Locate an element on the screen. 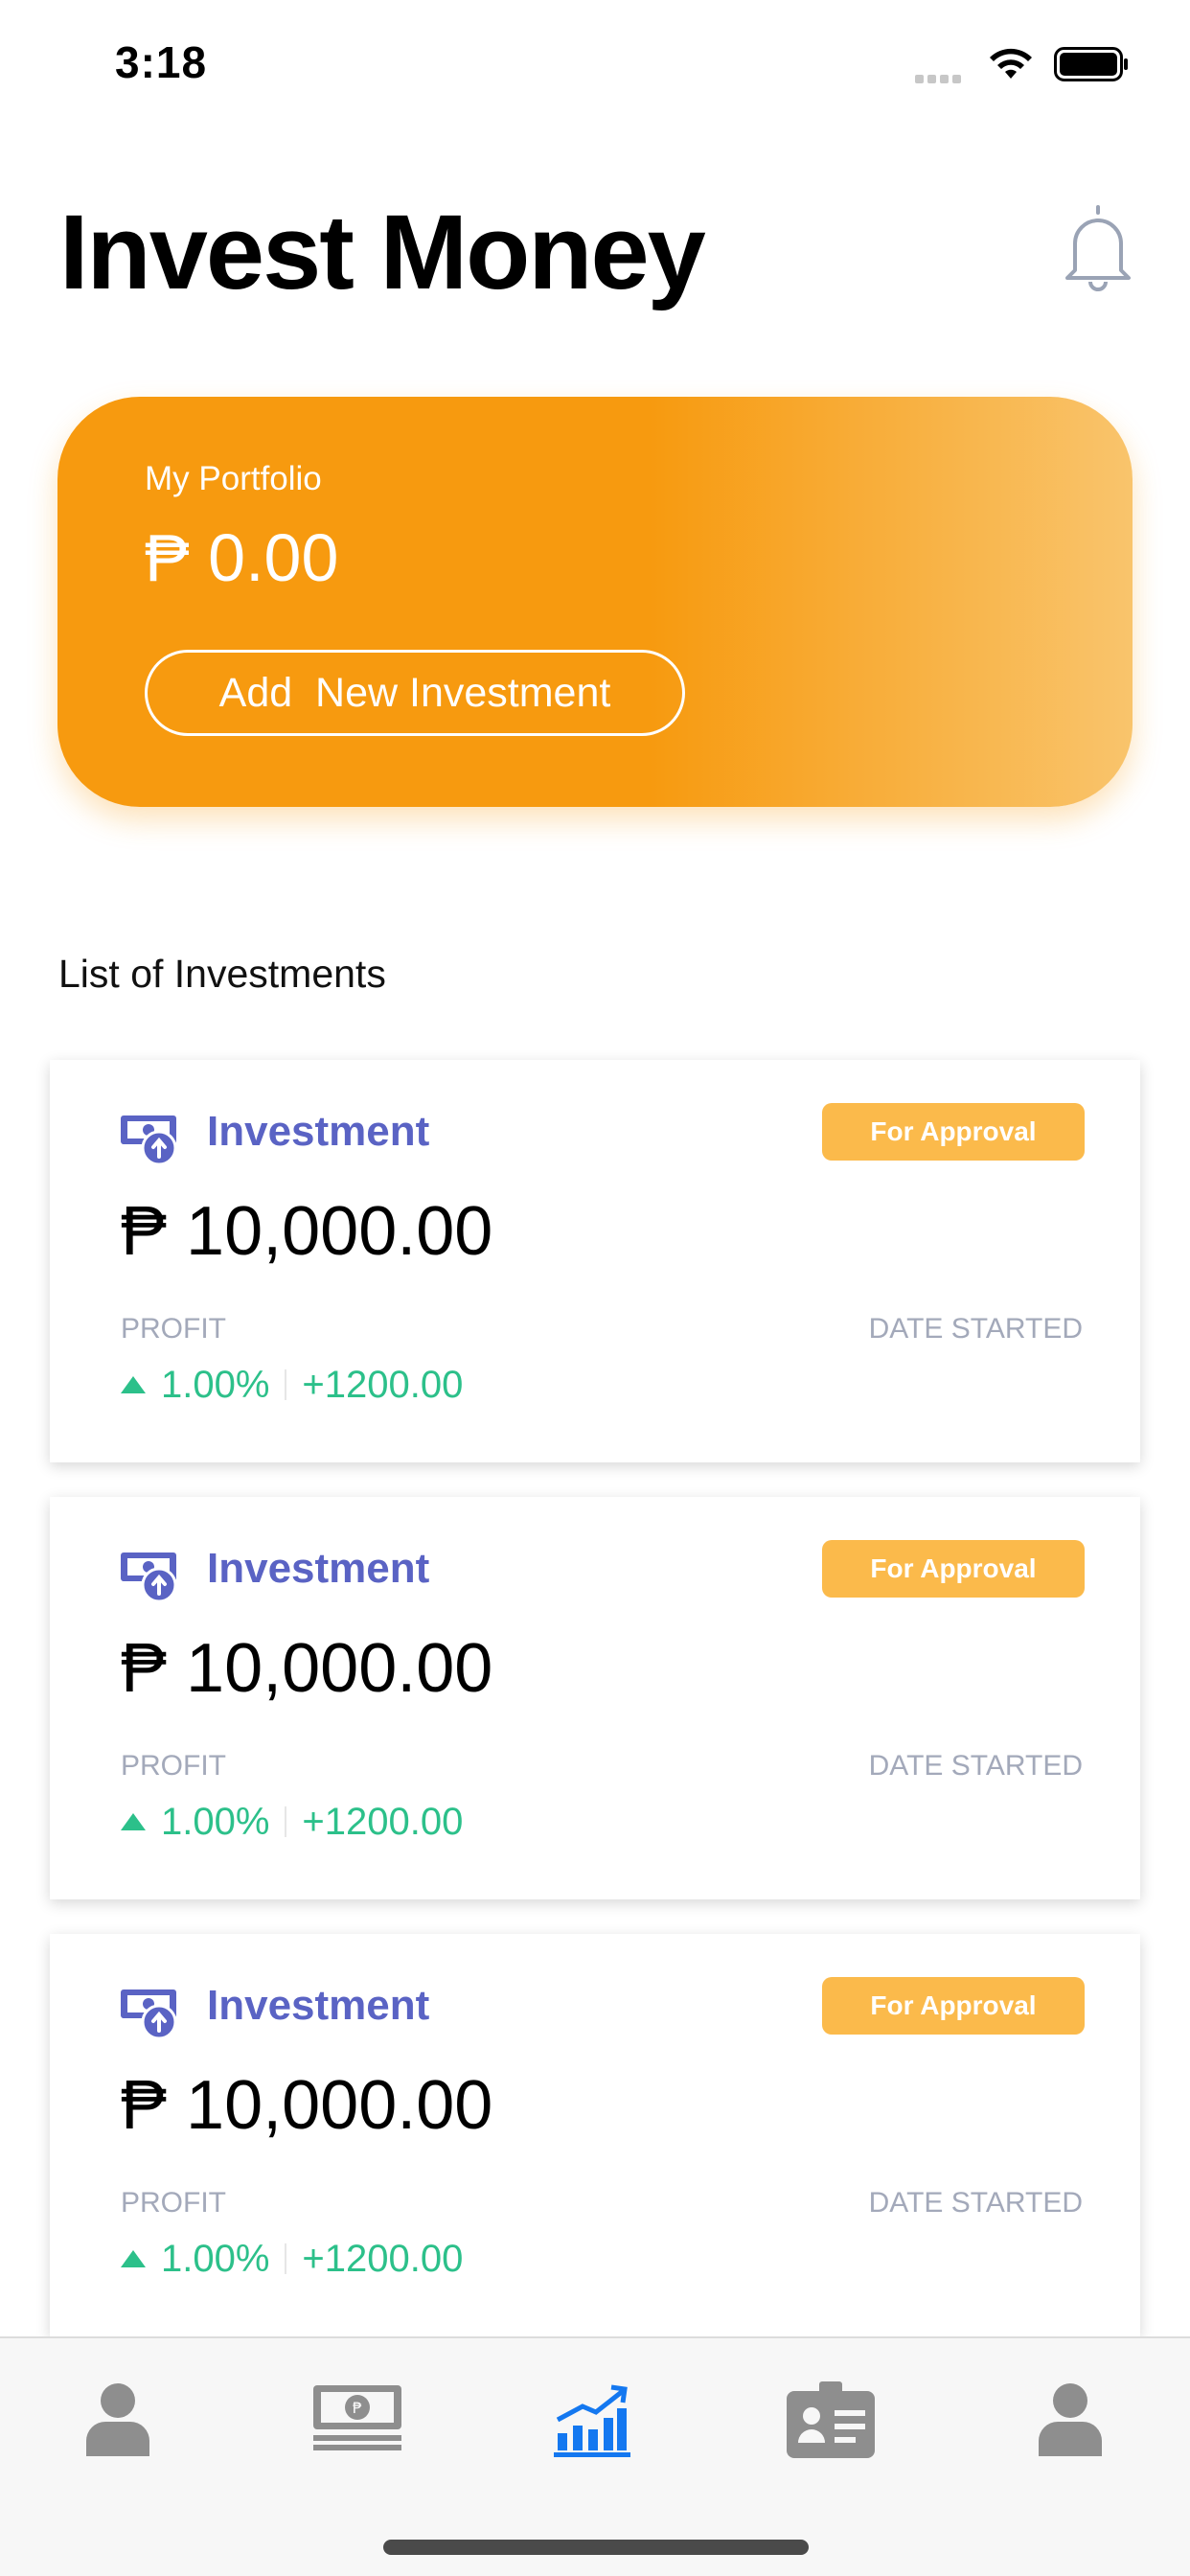  growth-chart-icon is located at coordinates (592, 2420).